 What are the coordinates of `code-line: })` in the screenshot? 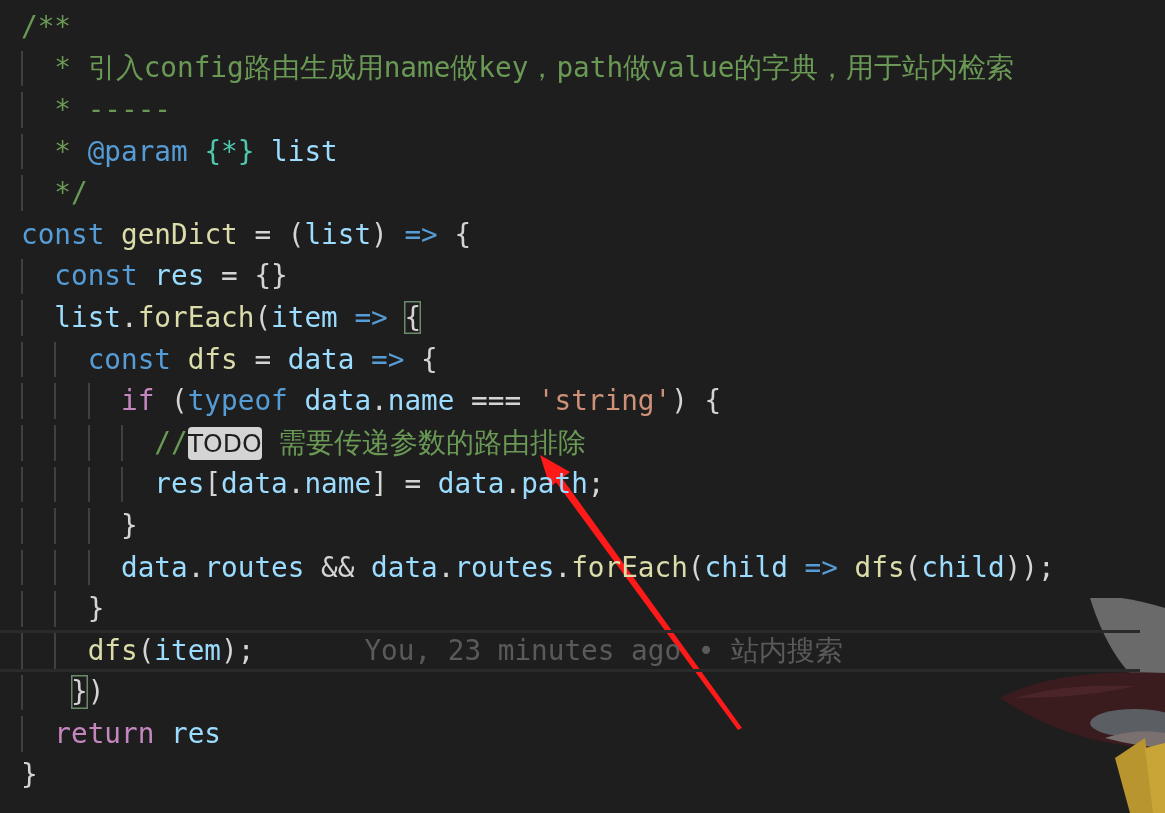 It's located at (87, 692).